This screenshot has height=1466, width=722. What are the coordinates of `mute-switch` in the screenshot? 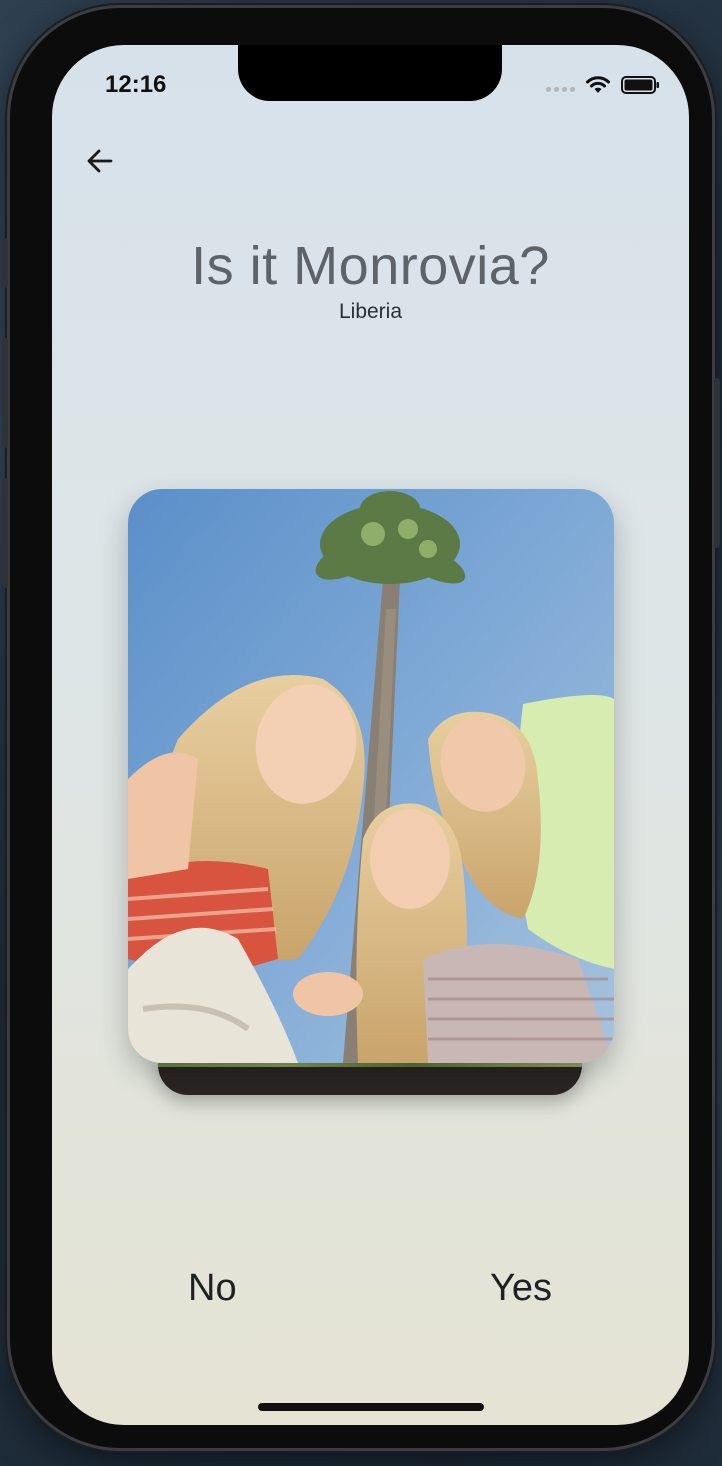 It's located at (5, 263).